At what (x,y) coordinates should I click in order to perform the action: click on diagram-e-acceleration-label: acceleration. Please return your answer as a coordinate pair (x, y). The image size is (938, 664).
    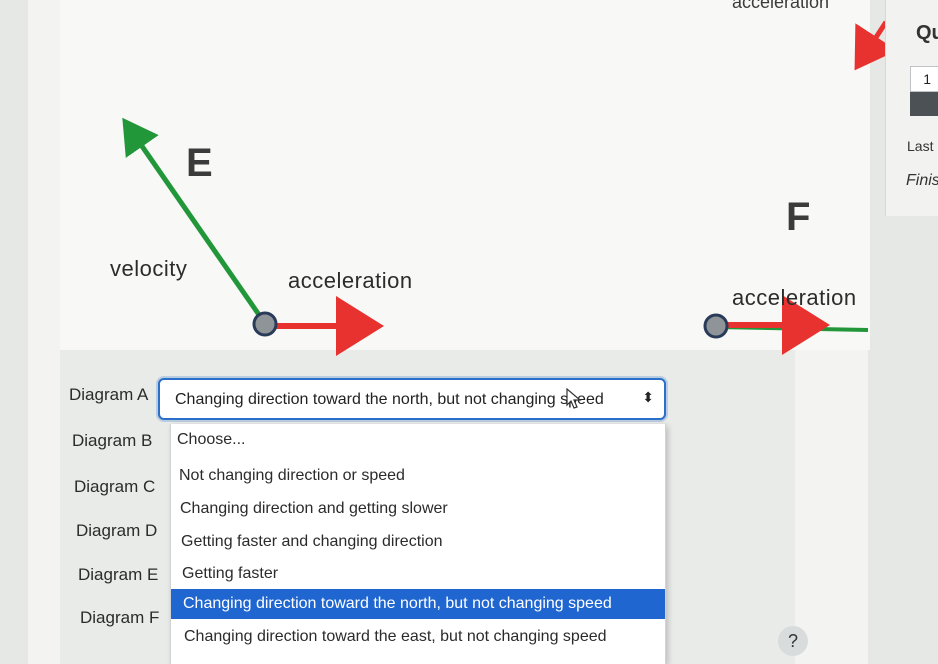
    Looking at the image, I should click on (350, 280).